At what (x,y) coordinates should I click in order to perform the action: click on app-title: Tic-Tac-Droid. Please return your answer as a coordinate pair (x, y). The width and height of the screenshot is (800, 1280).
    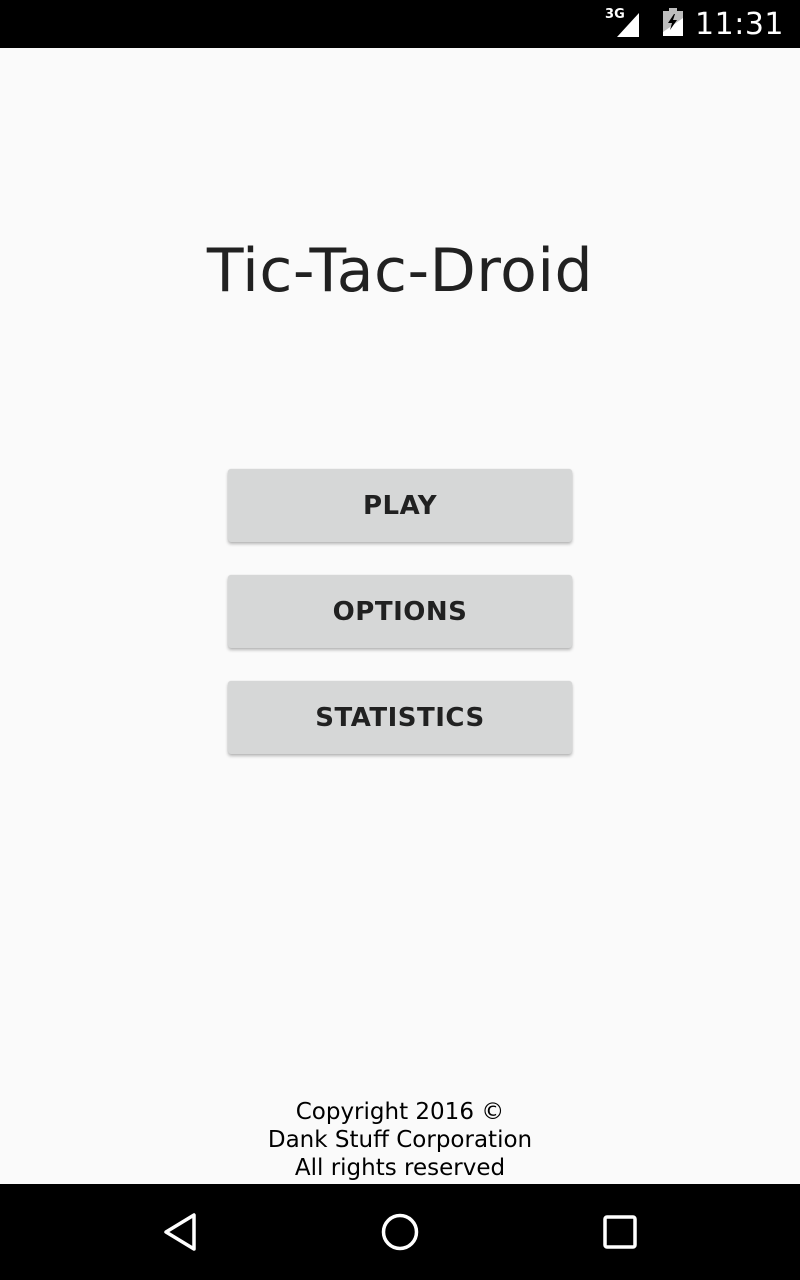
    Looking at the image, I should click on (400, 271).